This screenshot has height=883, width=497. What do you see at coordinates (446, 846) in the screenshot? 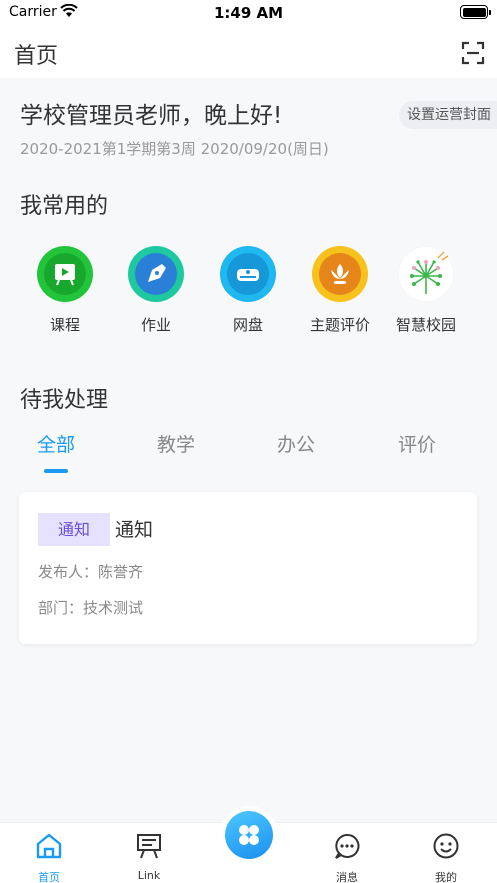
I see `profile-icon` at bounding box center [446, 846].